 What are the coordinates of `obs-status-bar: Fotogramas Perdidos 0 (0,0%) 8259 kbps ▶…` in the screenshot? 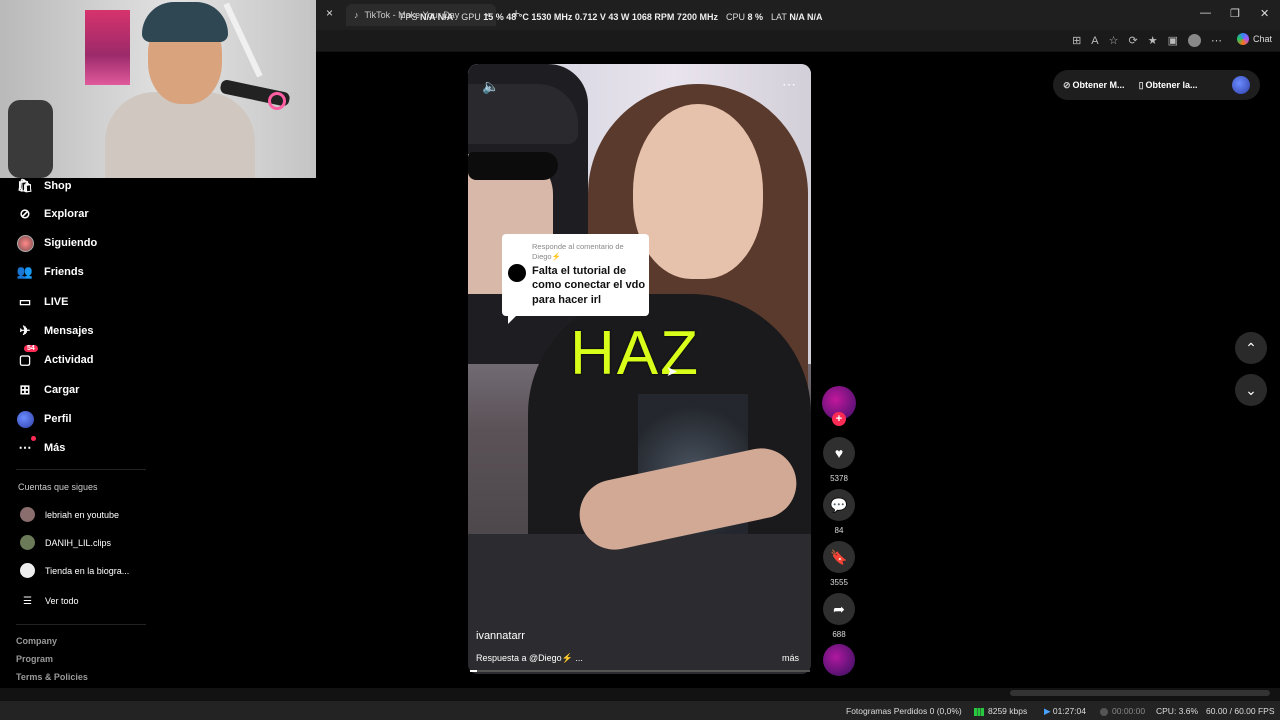 It's located at (640, 710).